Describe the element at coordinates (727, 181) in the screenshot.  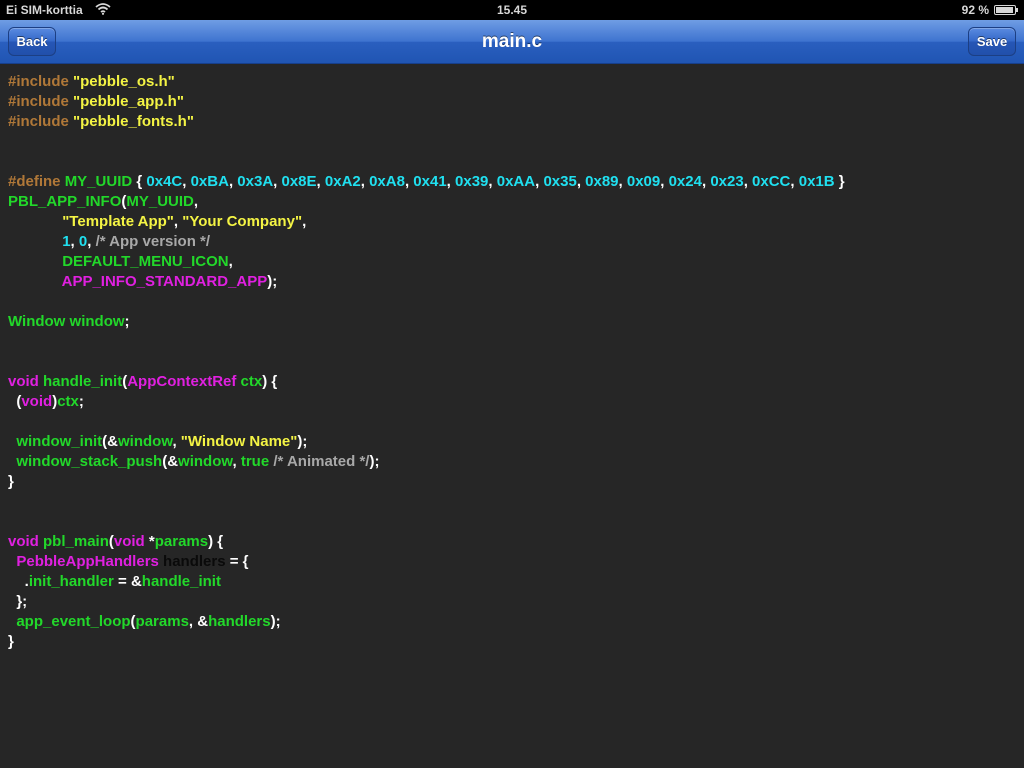
I see `code-token-number: 0x23` at that location.